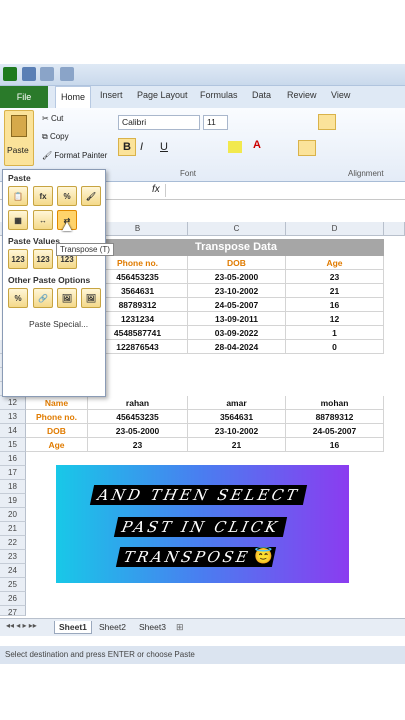  What do you see at coordinates (13, 417) in the screenshot?
I see `row-header-13: 13` at bounding box center [13, 417].